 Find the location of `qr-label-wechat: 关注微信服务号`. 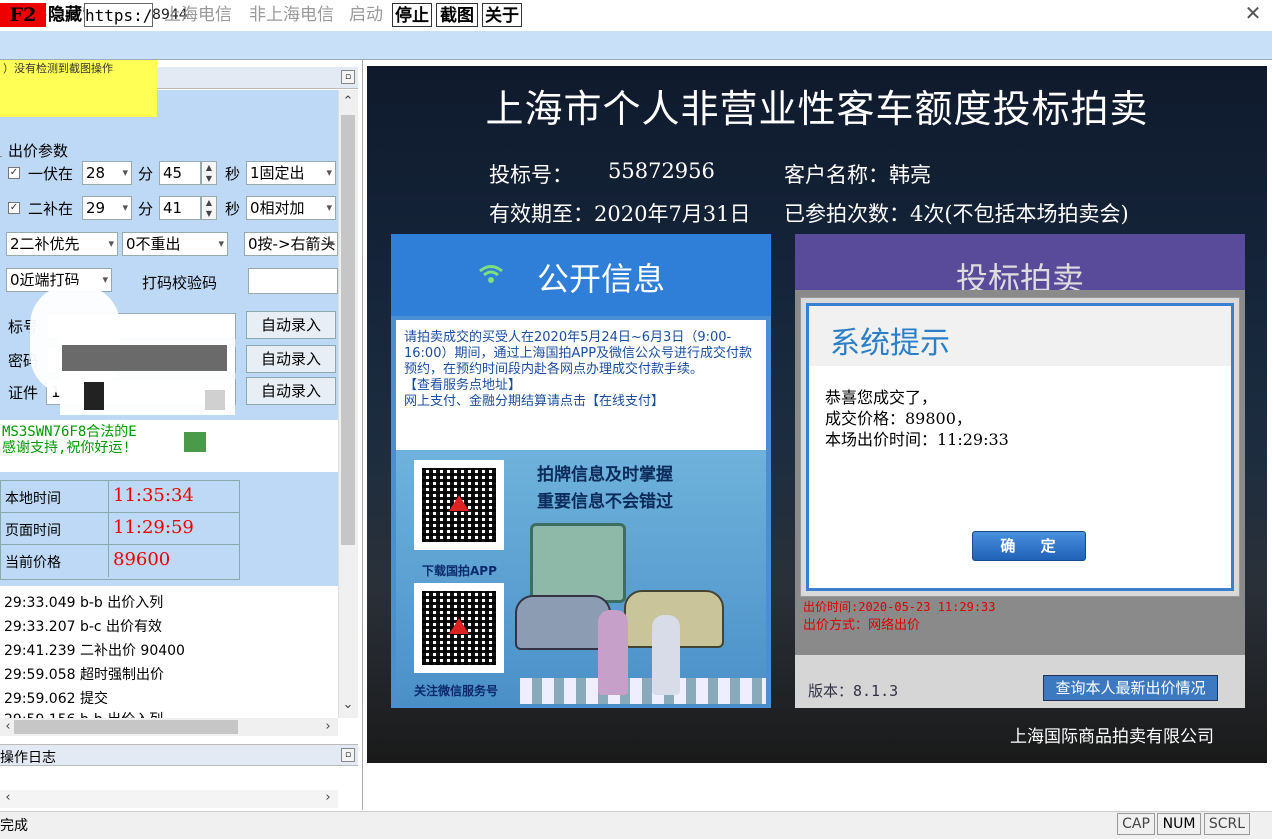

qr-label-wechat: 关注微信服务号 is located at coordinates (456, 691).